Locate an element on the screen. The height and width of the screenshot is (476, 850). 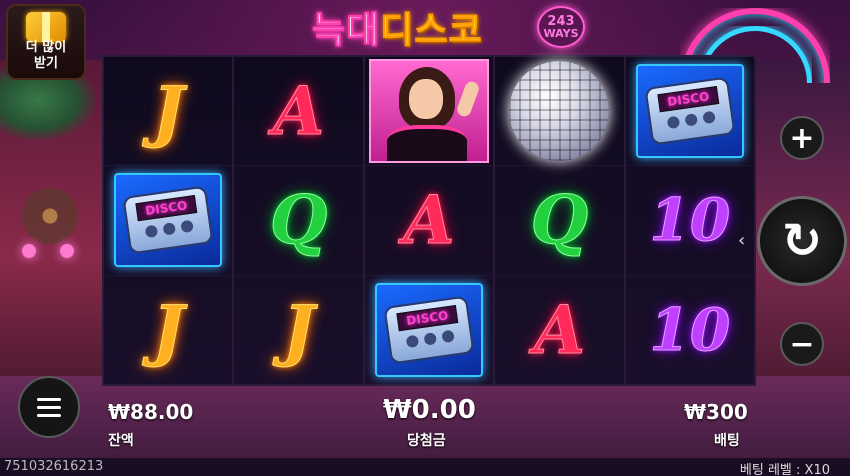
win-label: 당첨금 is located at coordinates (426, 441).